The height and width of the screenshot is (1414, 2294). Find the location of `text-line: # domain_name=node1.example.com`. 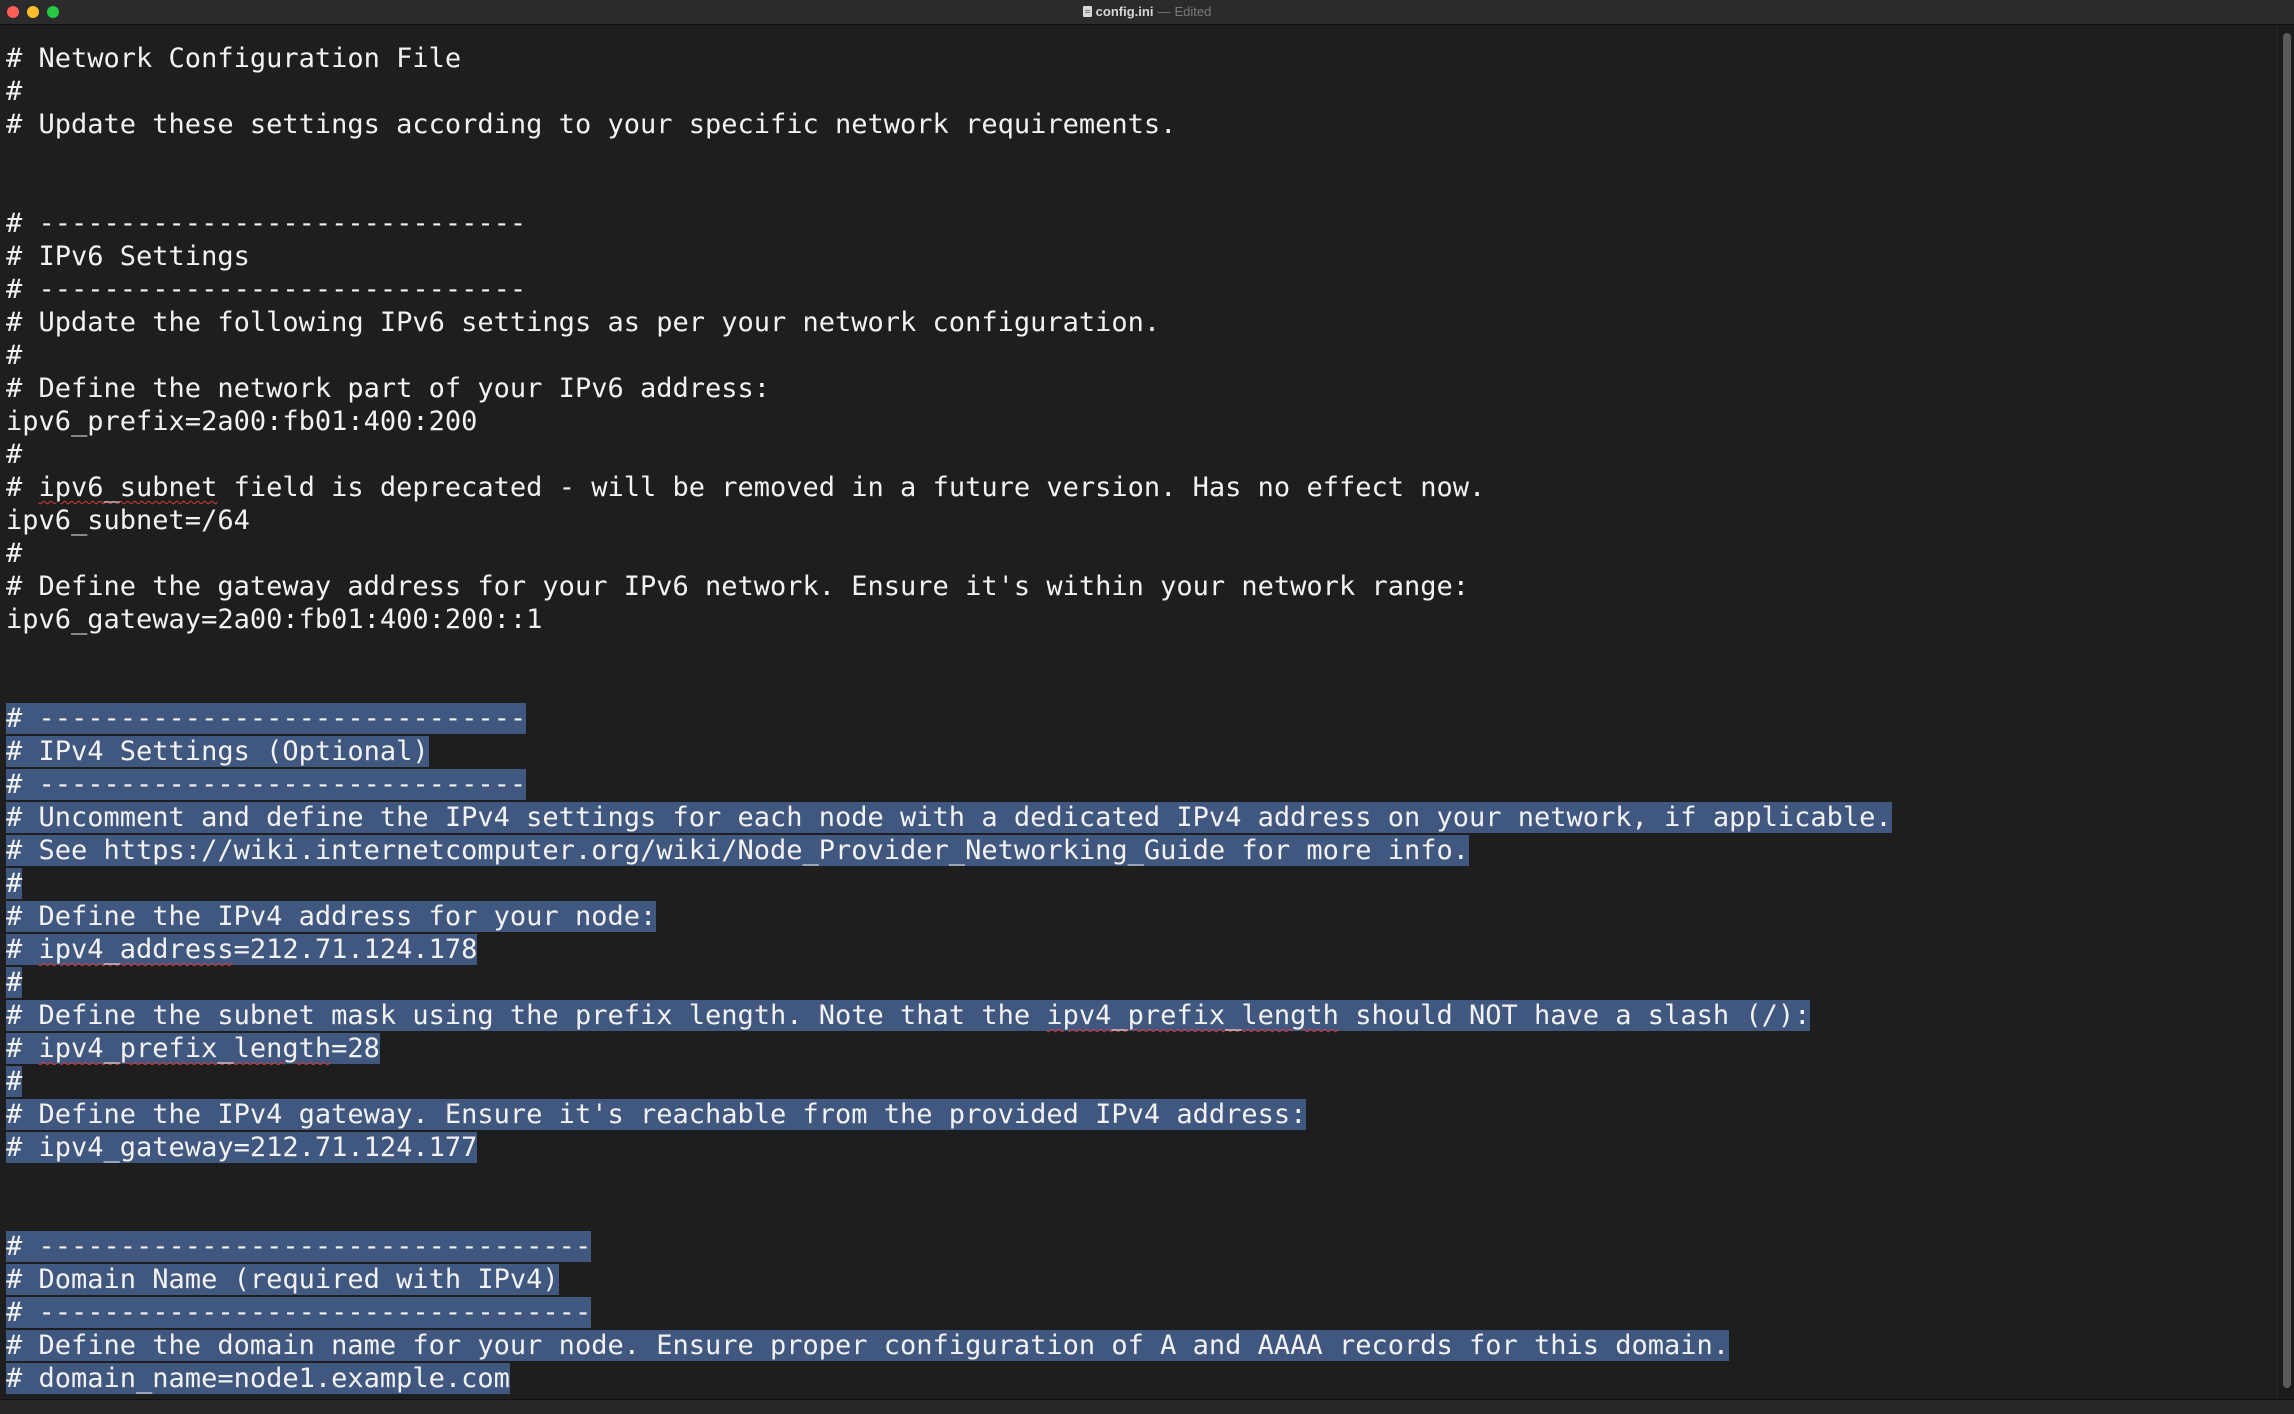

text-line: # domain_name=node1.example.com is located at coordinates (949, 1378).